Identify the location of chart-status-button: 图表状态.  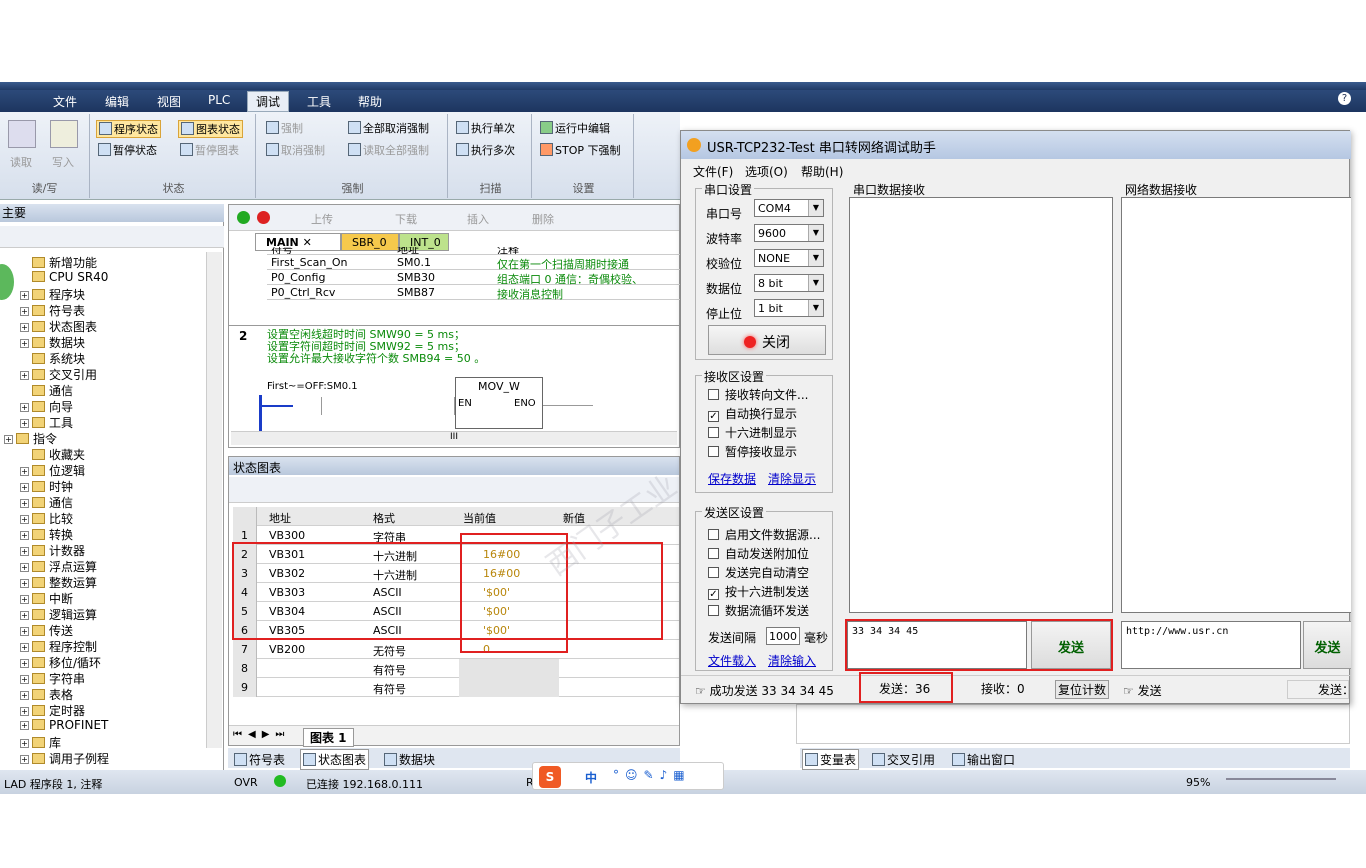
(210, 129).